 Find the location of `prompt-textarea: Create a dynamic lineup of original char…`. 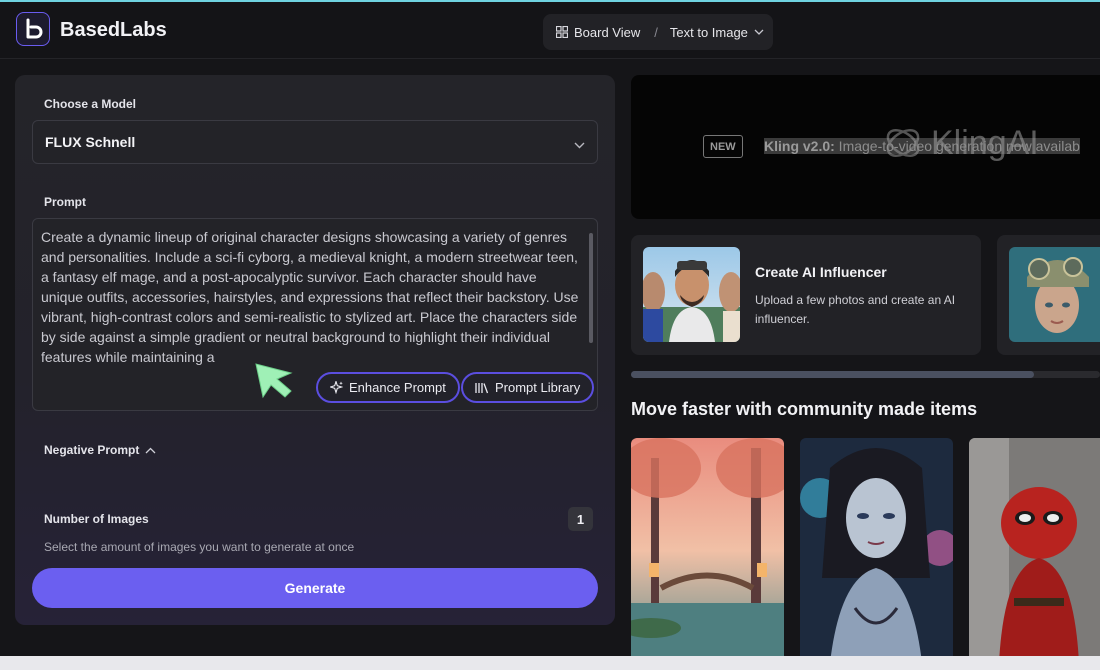

prompt-textarea: Create a dynamic lineup of original char… is located at coordinates (315, 314).